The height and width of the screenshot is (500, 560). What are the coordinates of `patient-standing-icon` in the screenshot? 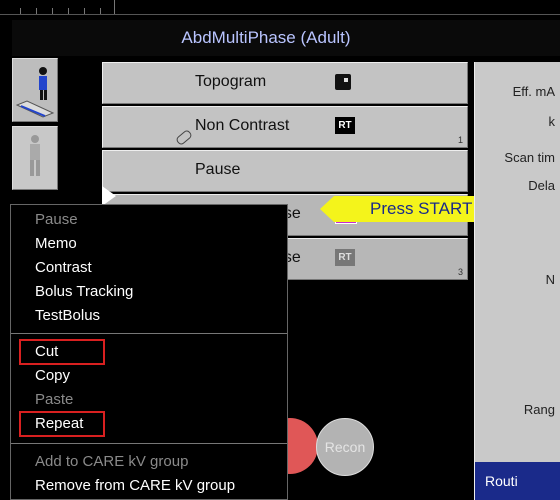 It's located at (35, 155).